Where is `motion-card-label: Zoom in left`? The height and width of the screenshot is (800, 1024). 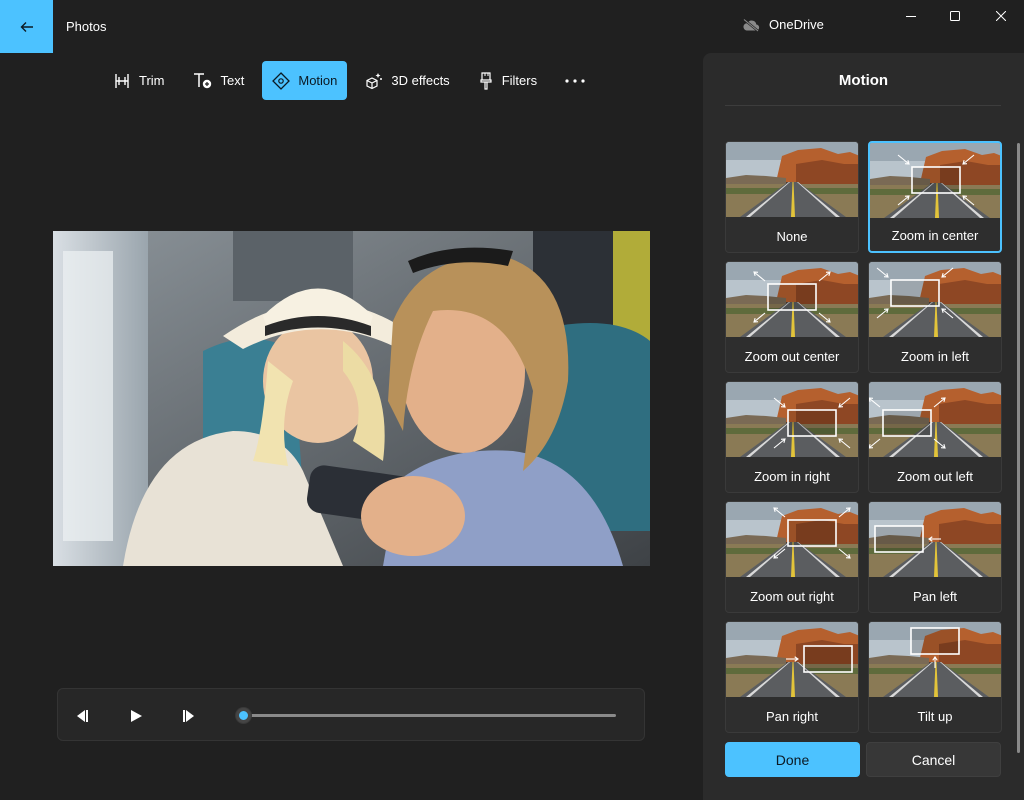
motion-card-label: Zoom in left is located at coordinates (935, 356).